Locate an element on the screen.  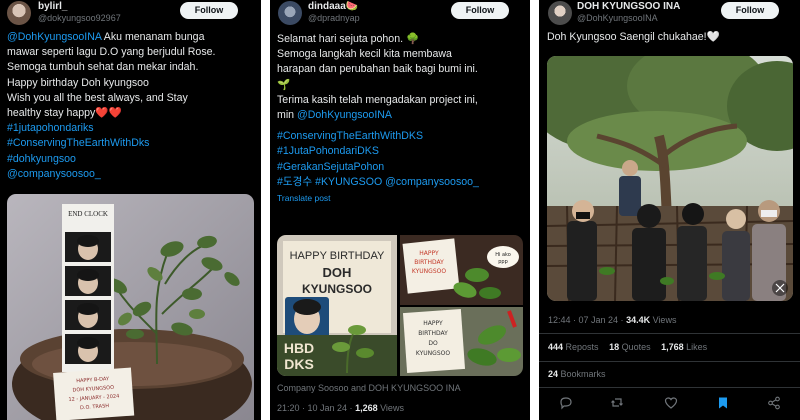
reposts-stat: 444 Reposts is located at coordinates (573, 347).